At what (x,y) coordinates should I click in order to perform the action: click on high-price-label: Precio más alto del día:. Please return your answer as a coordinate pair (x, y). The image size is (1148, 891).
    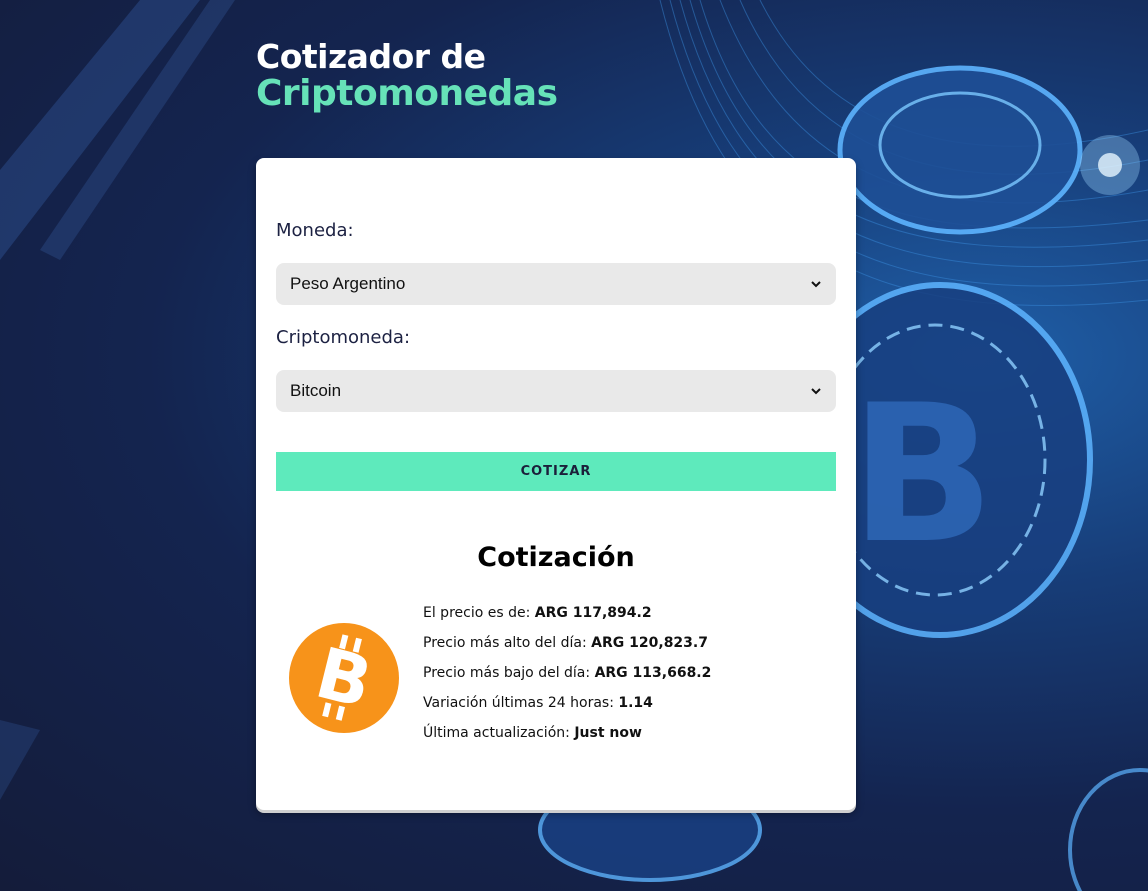
    Looking at the image, I should click on (507, 643).